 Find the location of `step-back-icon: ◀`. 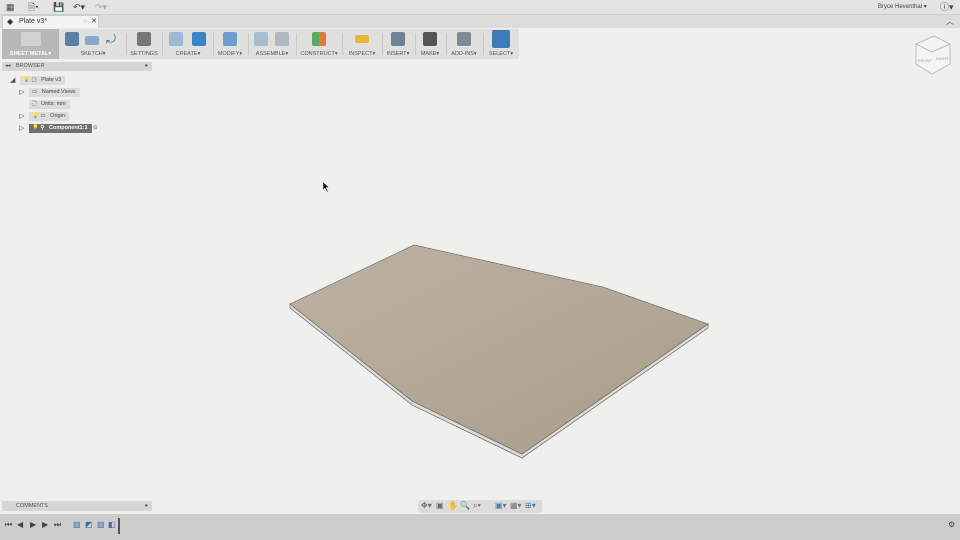

step-back-icon: ◀ is located at coordinates (20, 524).